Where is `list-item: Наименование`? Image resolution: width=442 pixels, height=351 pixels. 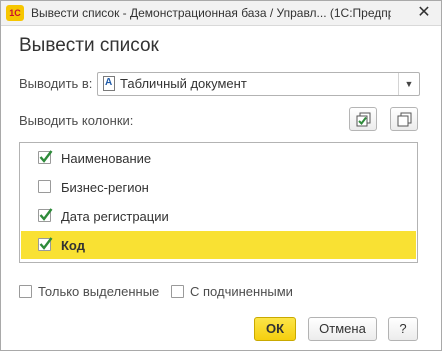
list-item: Наименование is located at coordinates (218, 158).